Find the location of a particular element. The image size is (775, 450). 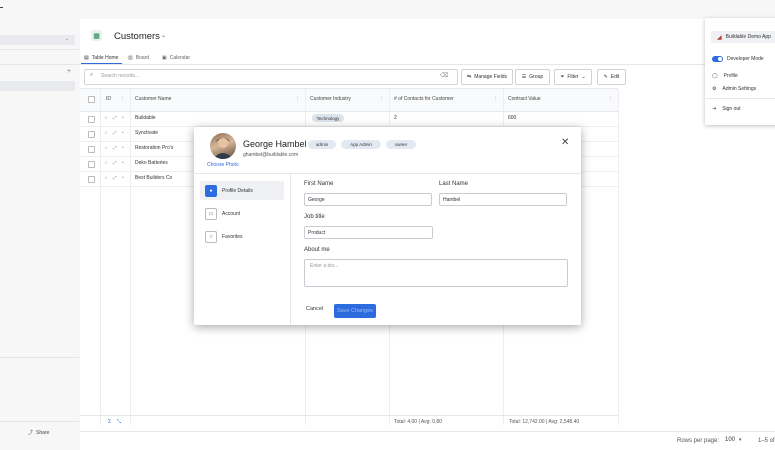

about-me-textarea is located at coordinates (436, 273).